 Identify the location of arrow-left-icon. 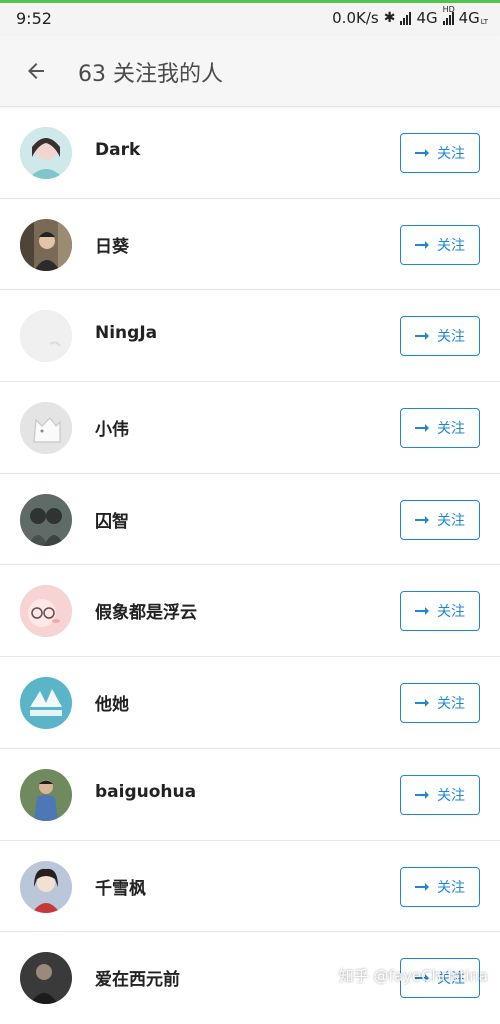
(36, 71).